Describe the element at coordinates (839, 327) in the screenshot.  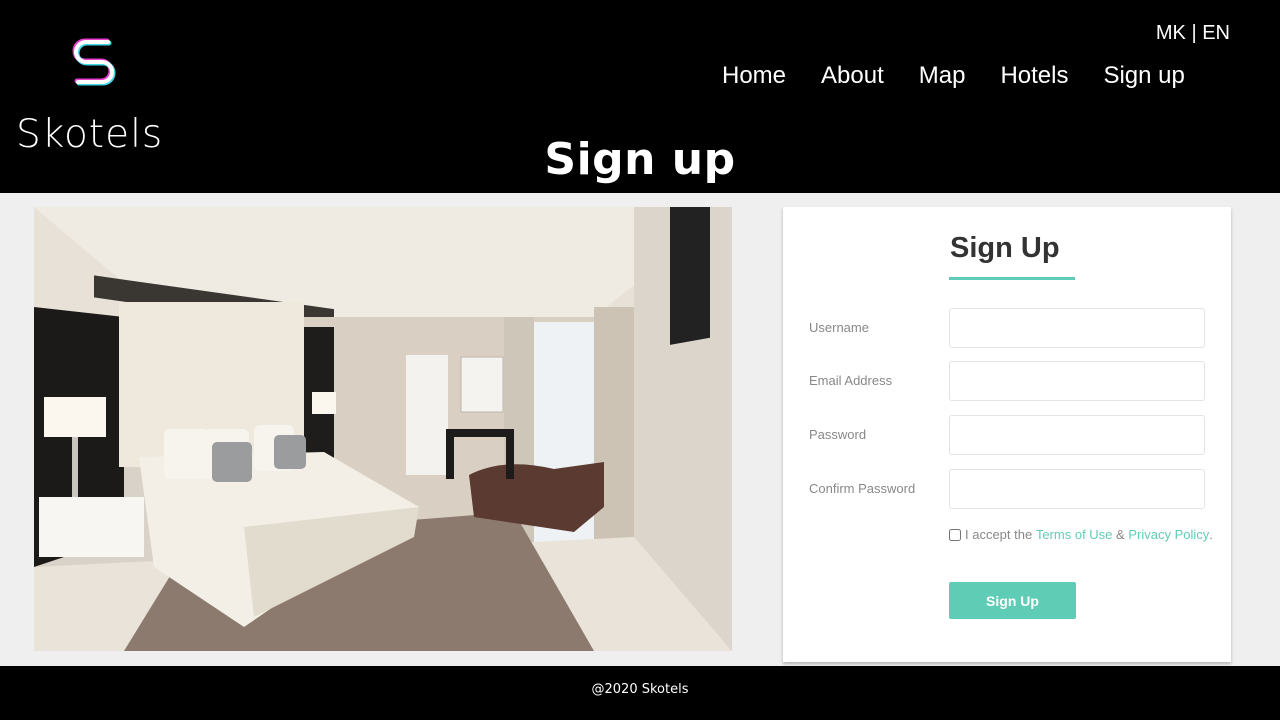
I see `username-label: Username` at that location.